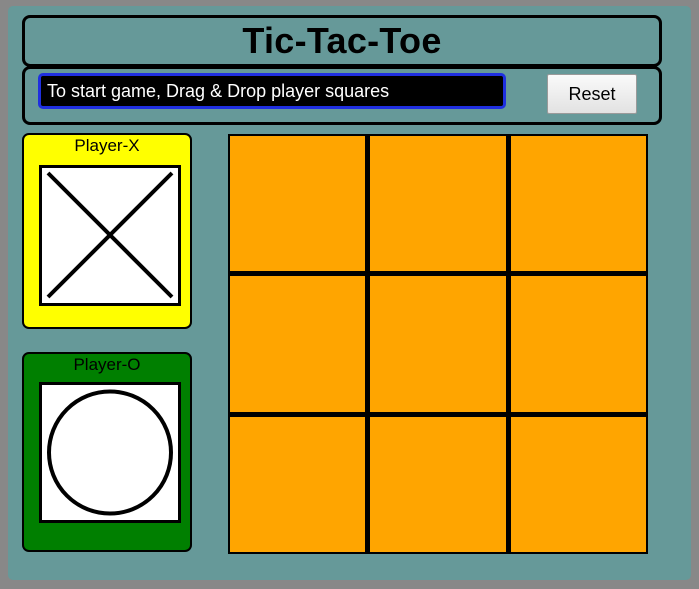  I want to click on player-x-card: Player-X, so click(107, 231).